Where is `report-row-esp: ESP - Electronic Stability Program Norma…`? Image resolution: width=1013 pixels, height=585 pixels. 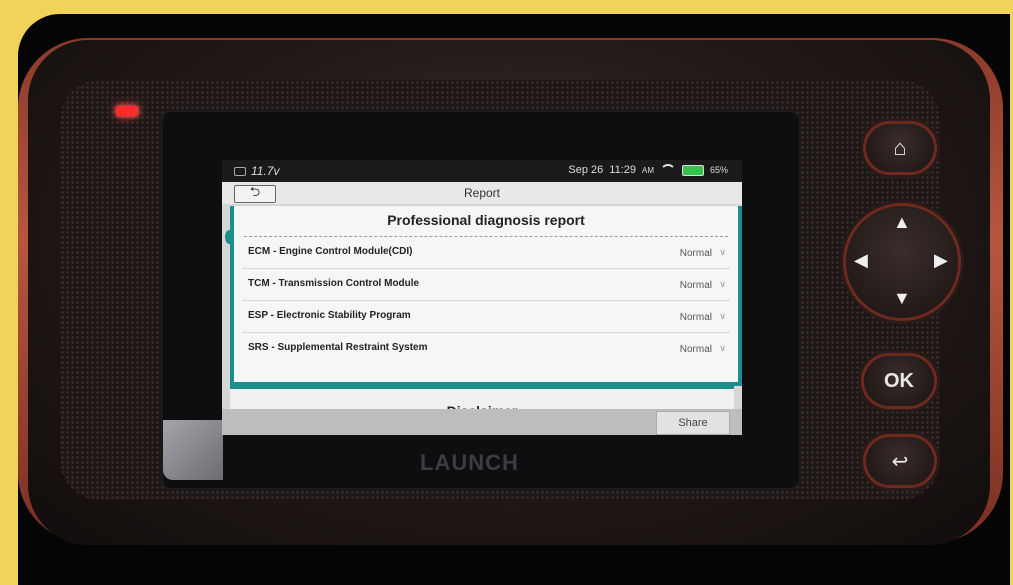 report-row-esp: ESP - Electronic Stability Program Norma… is located at coordinates (486, 317).